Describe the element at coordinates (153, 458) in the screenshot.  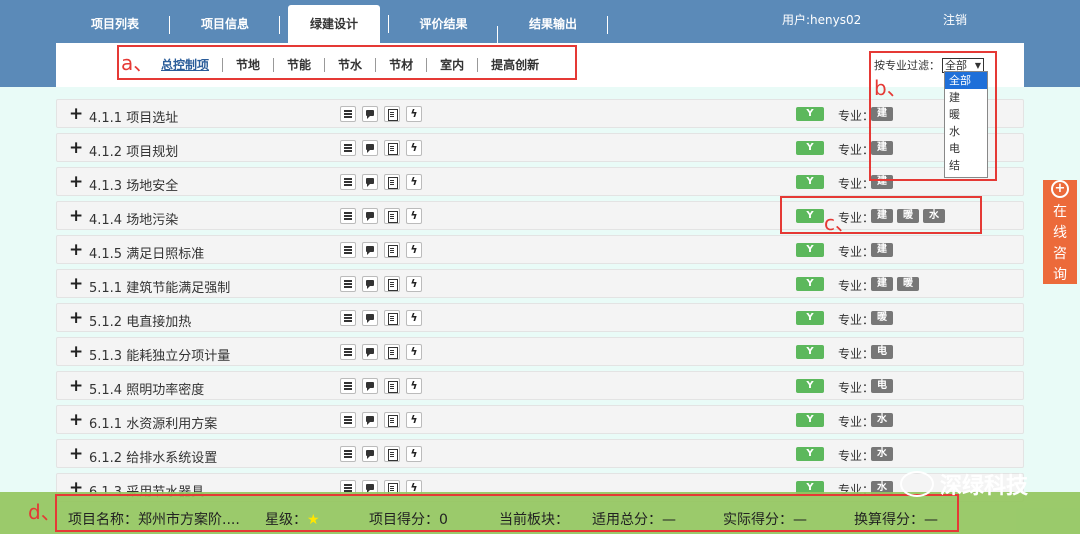
I see `item-title: 6.1.2 给排水系统设置` at that location.